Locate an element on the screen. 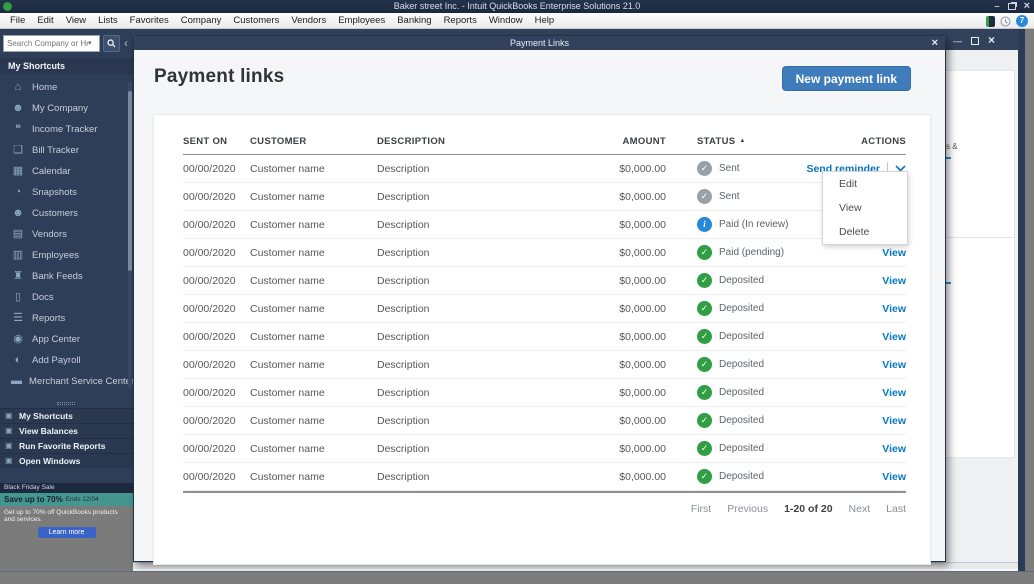 The image size is (1034, 584). sidebar-item: Bank Feeds is located at coordinates (66, 276).